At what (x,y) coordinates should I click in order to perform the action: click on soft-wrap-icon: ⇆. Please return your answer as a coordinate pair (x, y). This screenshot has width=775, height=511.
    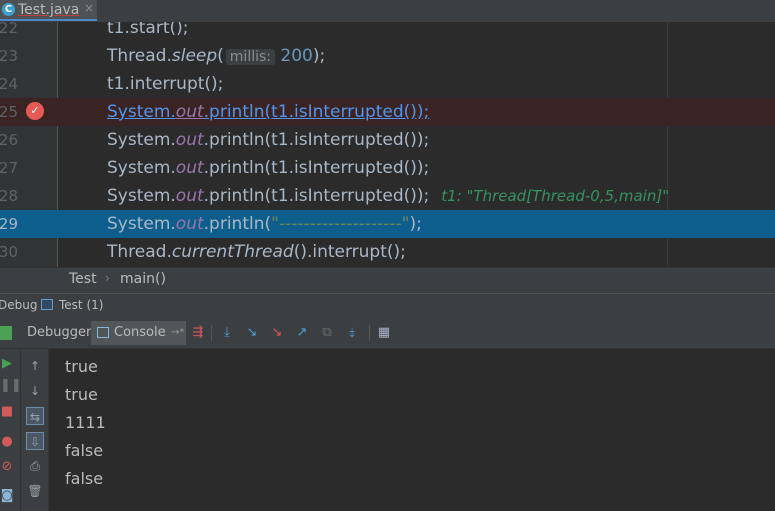
    Looking at the image, I should click on (35, 416).